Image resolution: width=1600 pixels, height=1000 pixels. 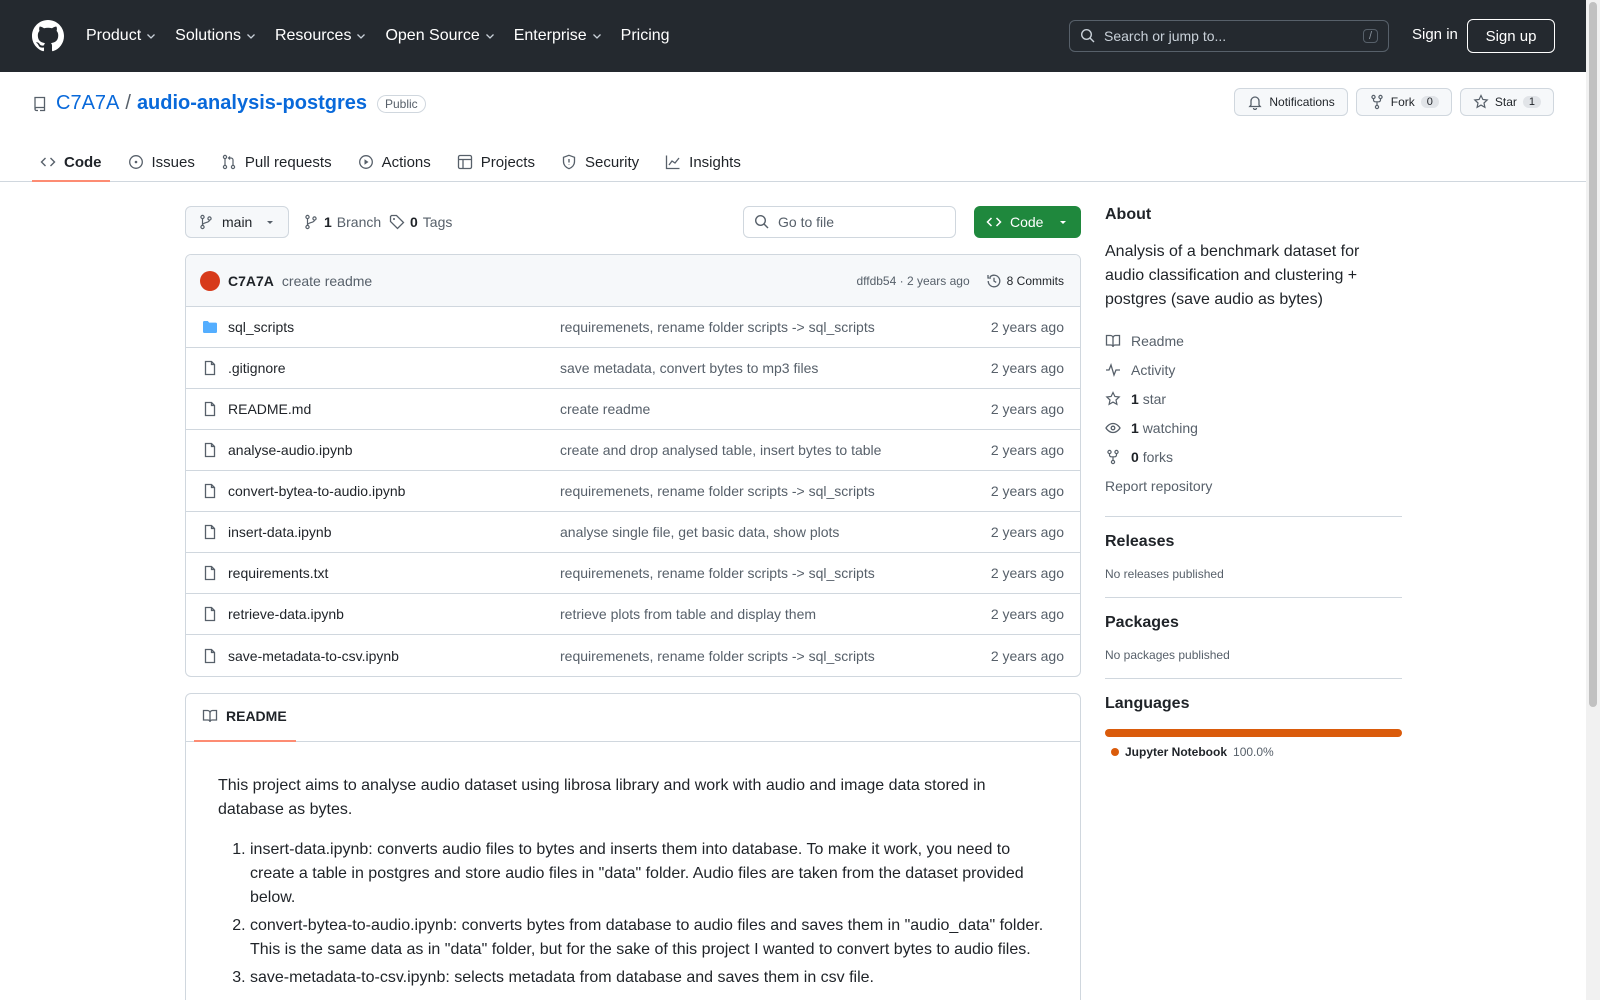 I want to click on file-name-link: analyse-audio.ipynb, so click(x=394, y=450).